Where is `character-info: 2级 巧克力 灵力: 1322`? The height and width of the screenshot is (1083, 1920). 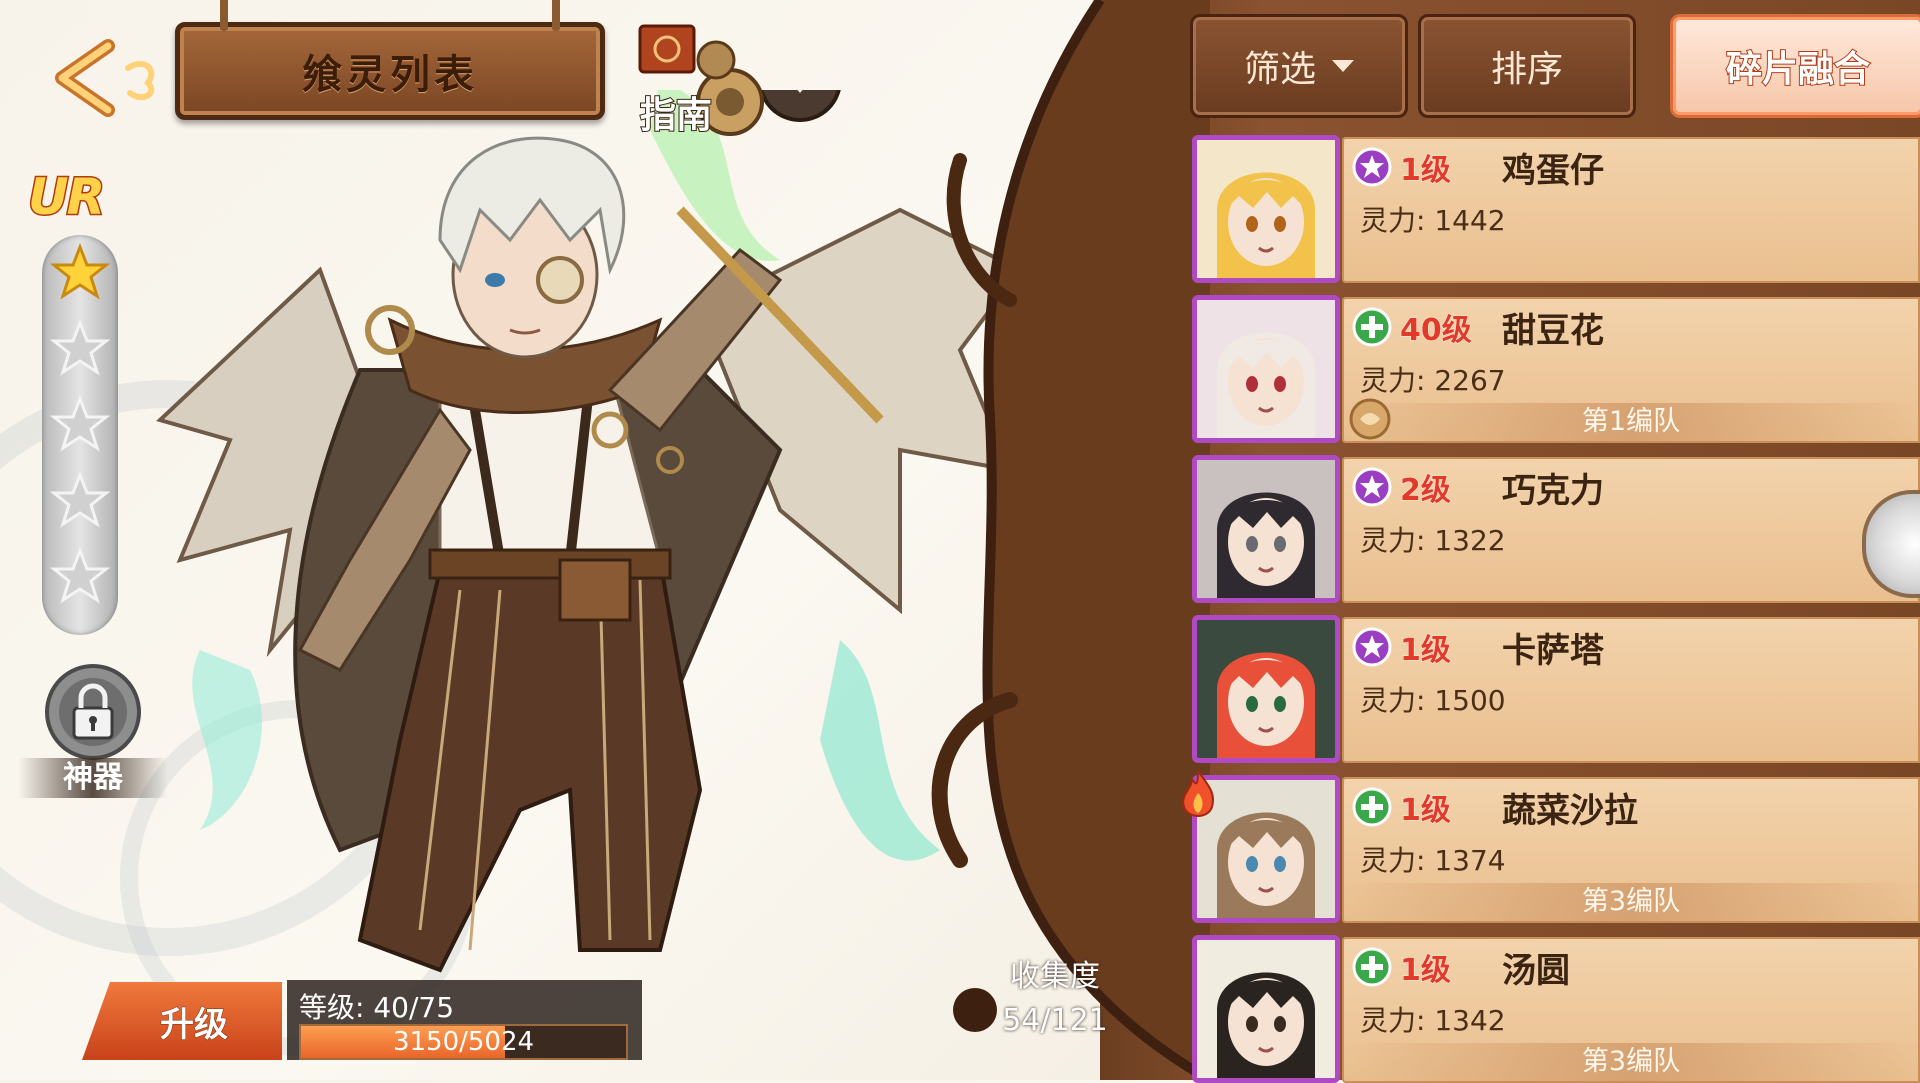 character-info: 2级 巧克力 灵力: 1322 is located at coordinates (1631, 530).